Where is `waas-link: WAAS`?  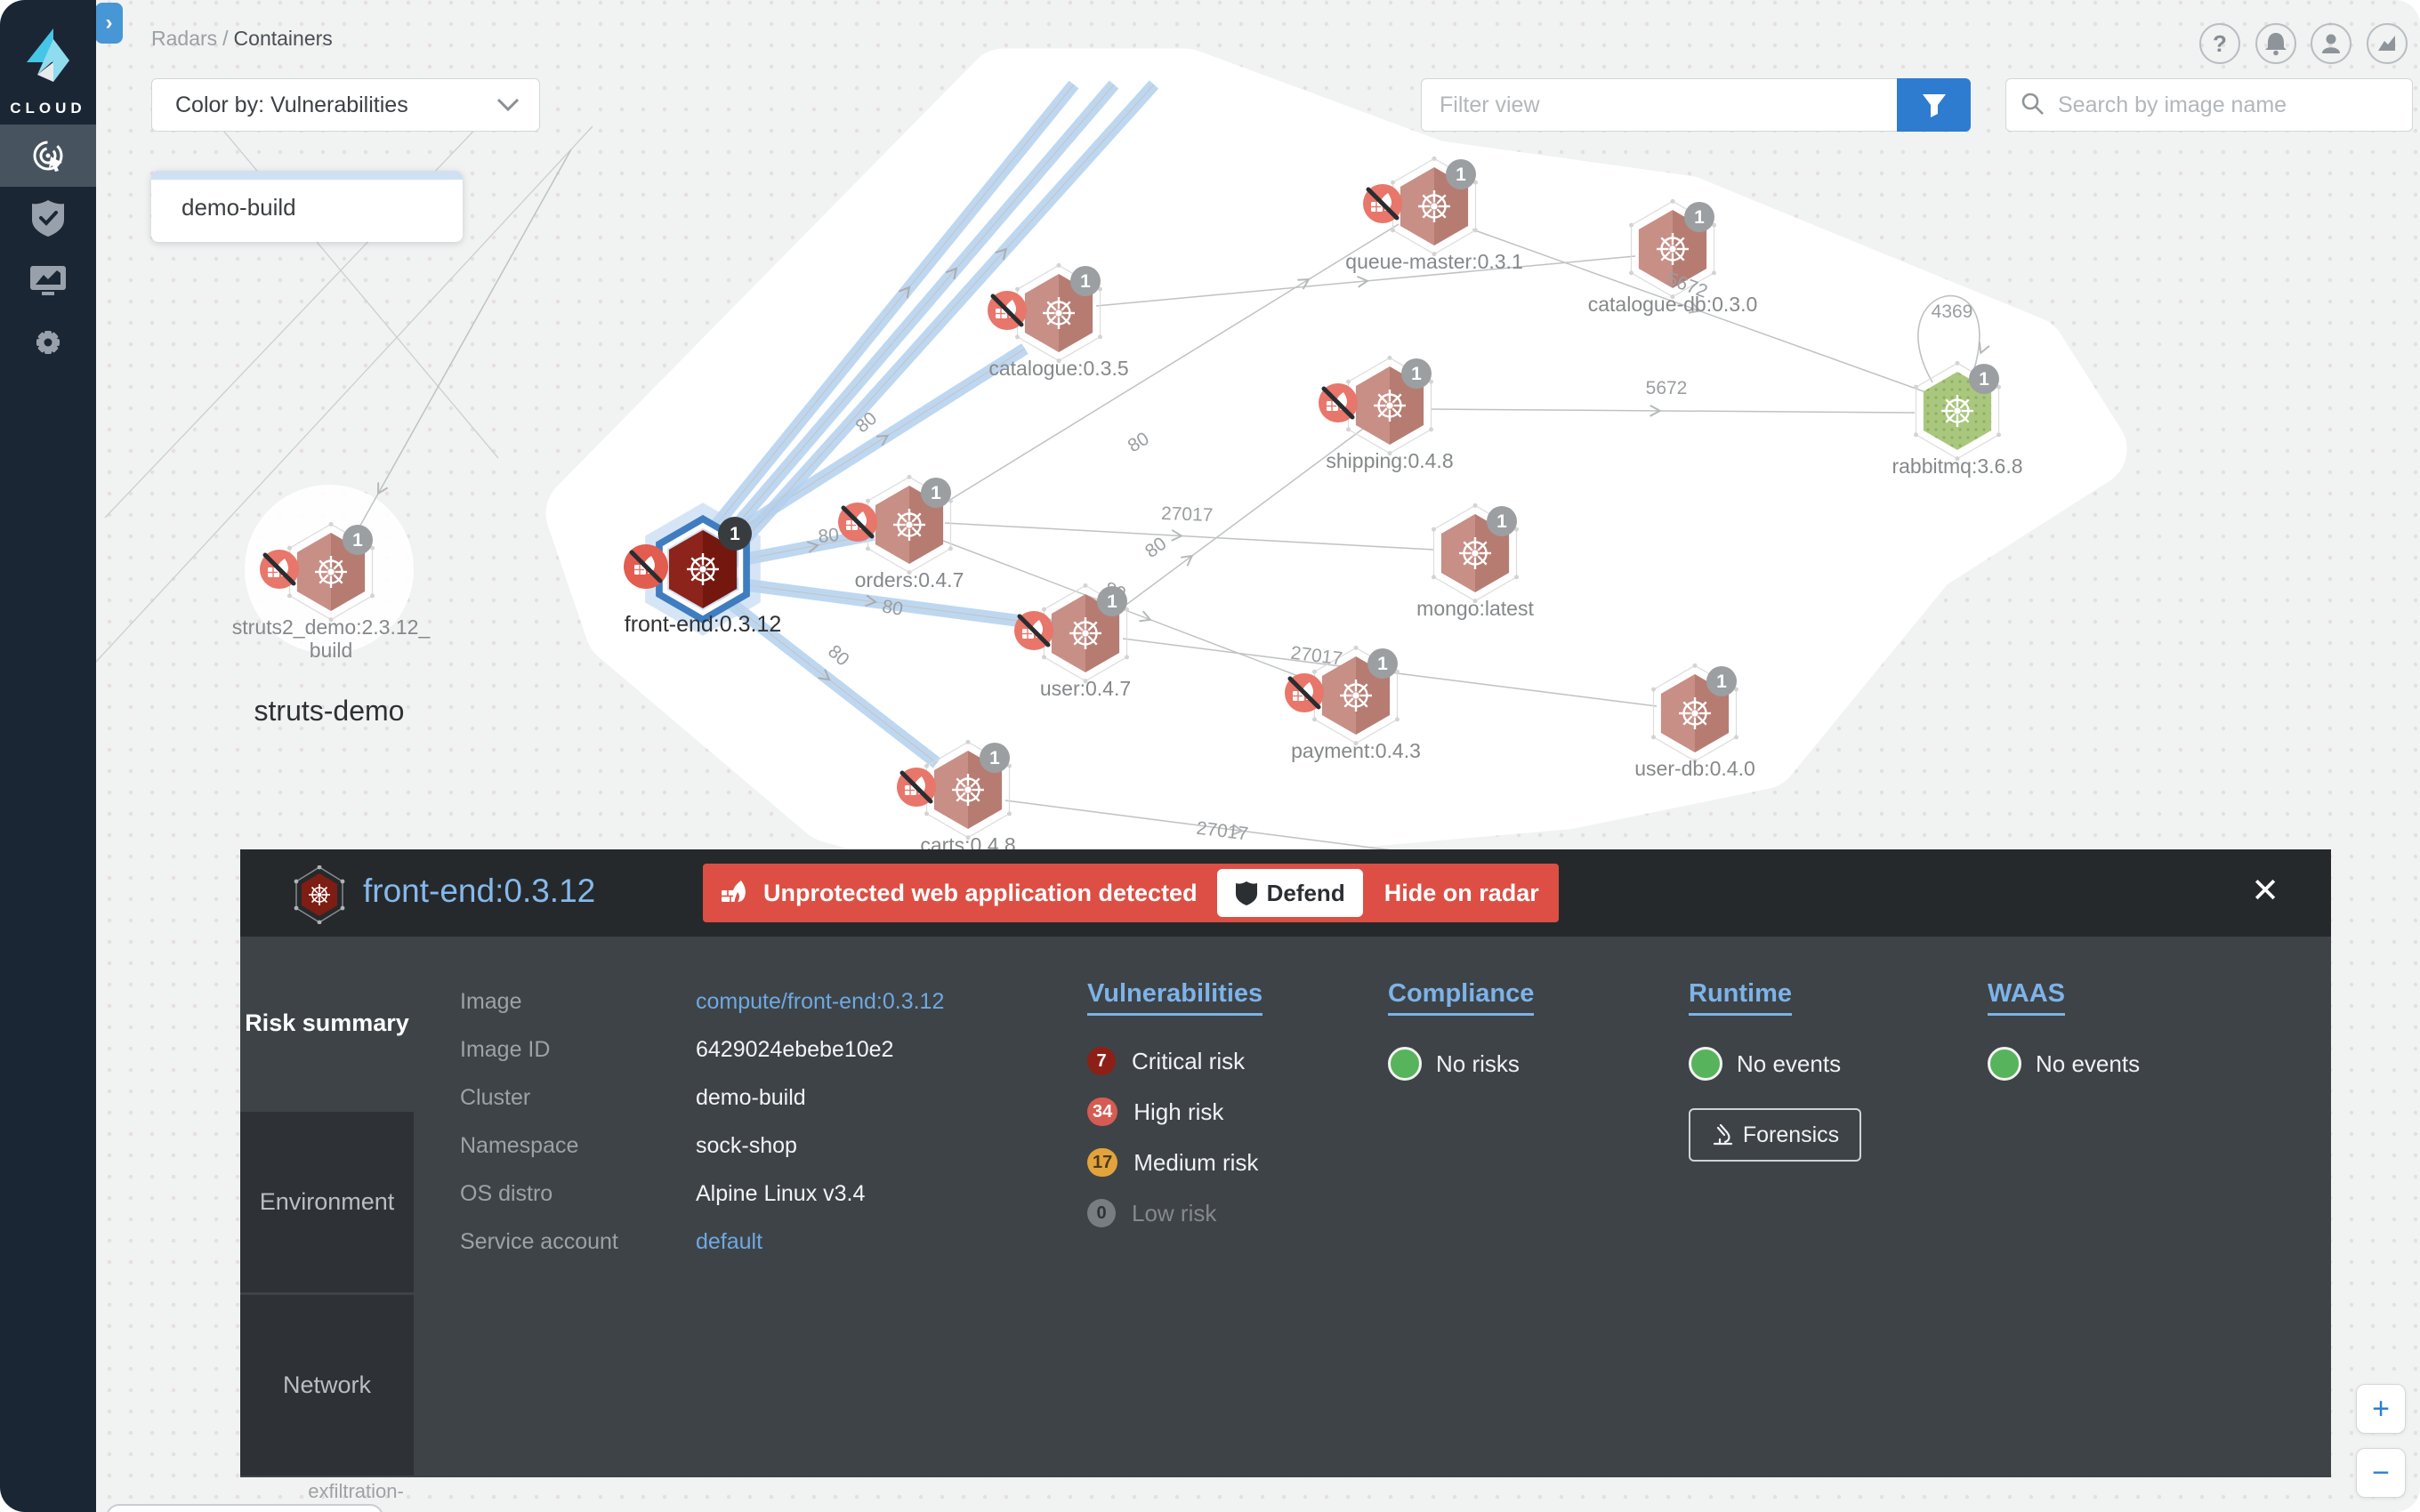 waas-link: WAAS is located at coordinates (2026, 997).